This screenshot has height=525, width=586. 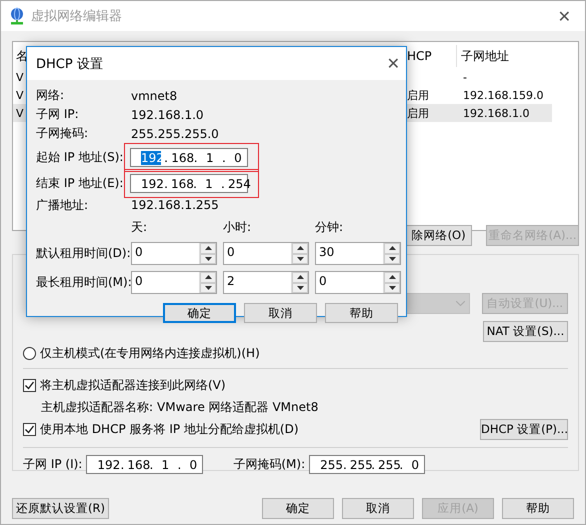 What do you see at coordinates (69, 64) in the screenshot?
I see `dialog-title: DHCP 设置` at bounding box center [69, 64].